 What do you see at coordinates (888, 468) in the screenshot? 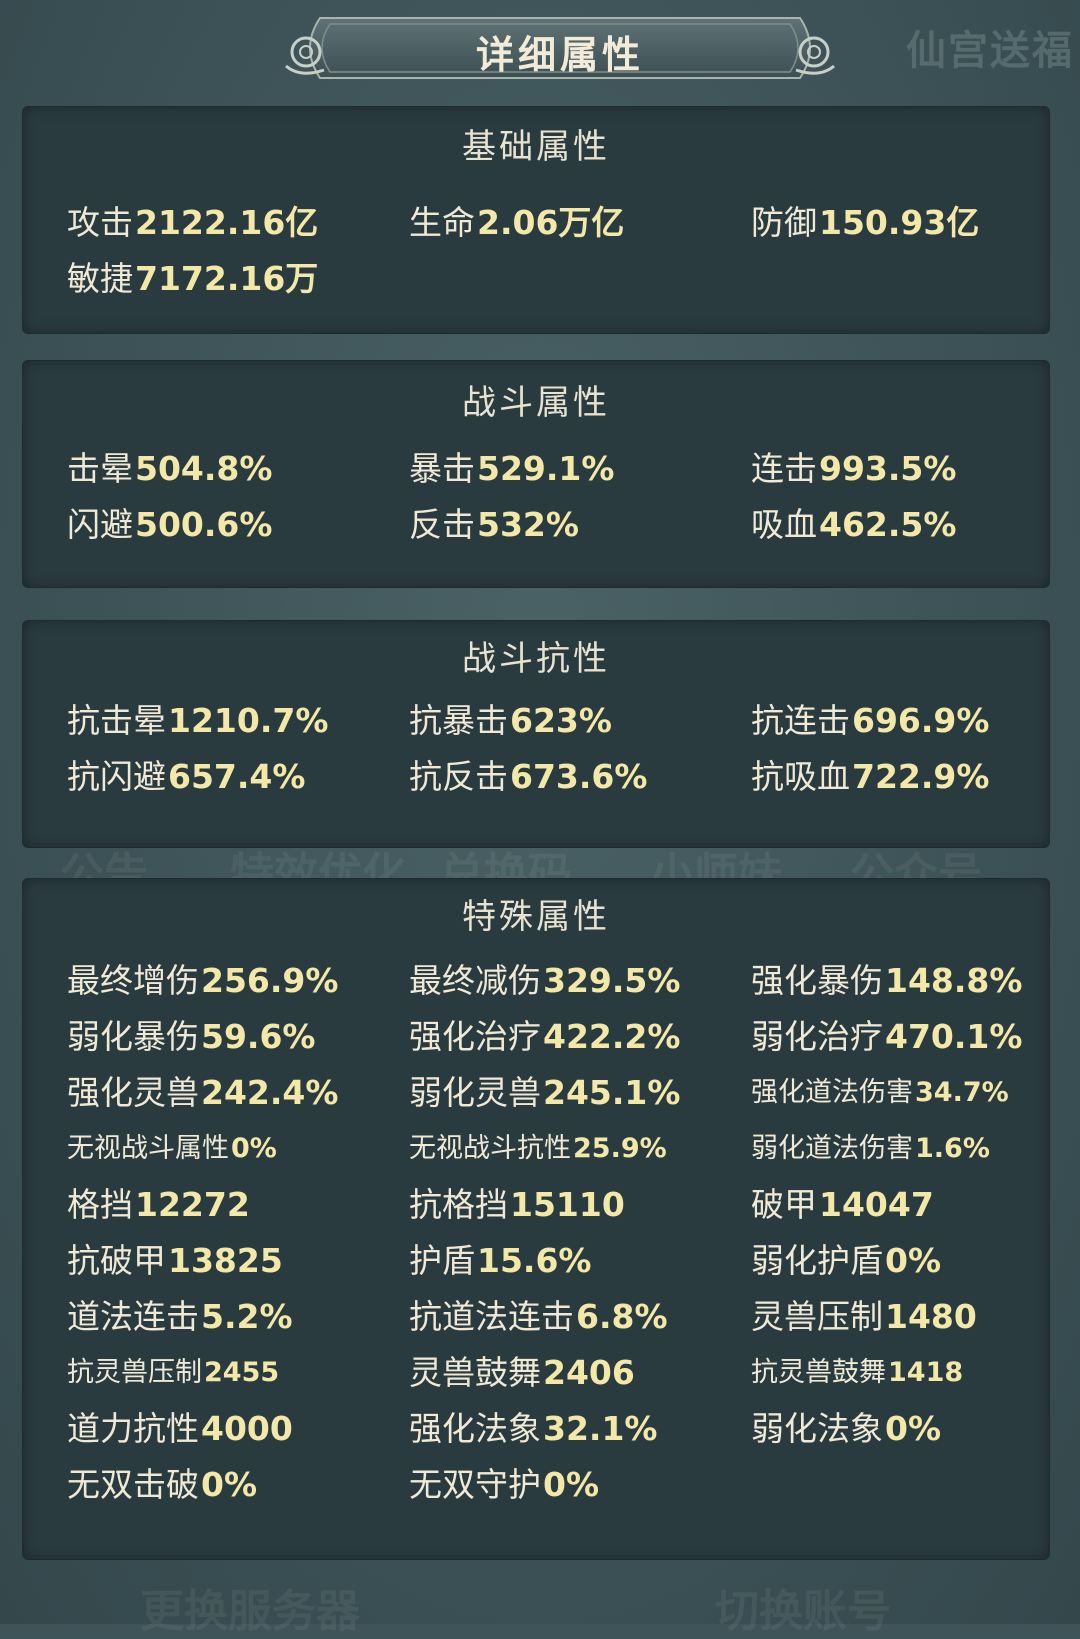
I see `attribute-value: 993.5%` at bounding box center [888, 468].